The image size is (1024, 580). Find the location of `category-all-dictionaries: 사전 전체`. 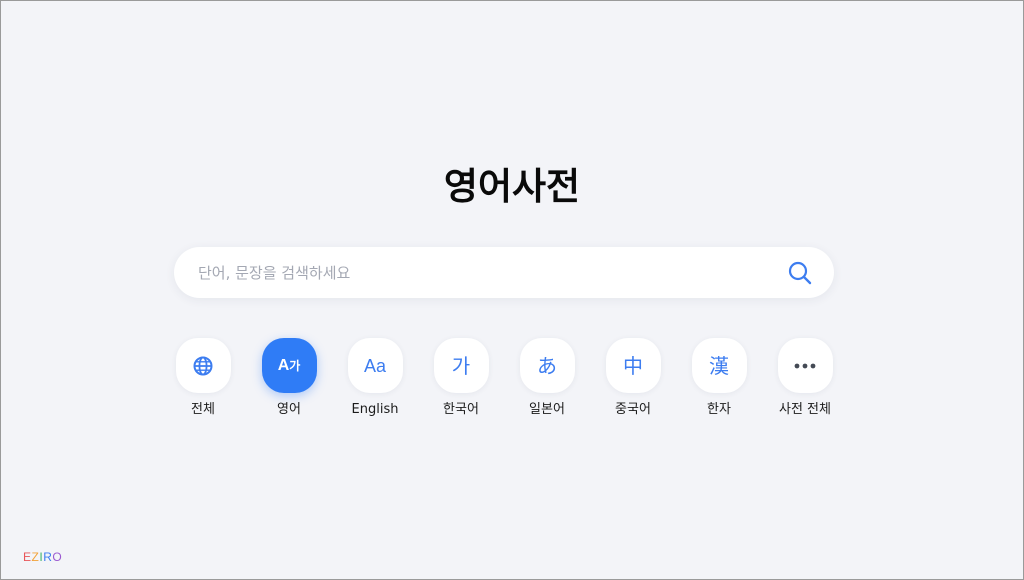

category-all-dictionaries: 사전 전체 is located at coordinates (805, 378).